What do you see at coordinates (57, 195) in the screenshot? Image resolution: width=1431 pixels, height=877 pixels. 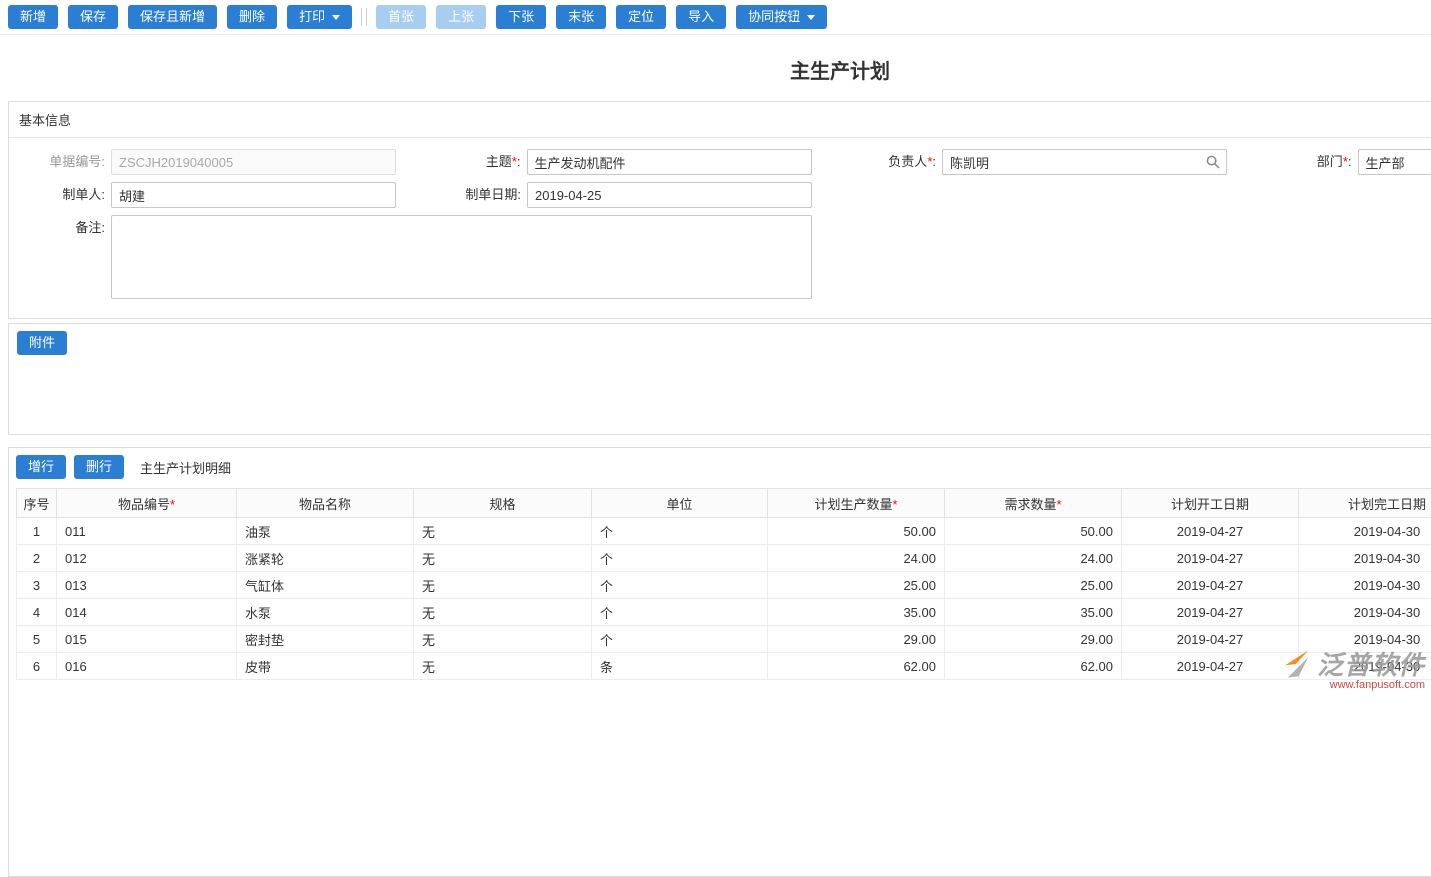 I see `creator-label: 制单人:` at bounding box center [57, 195].